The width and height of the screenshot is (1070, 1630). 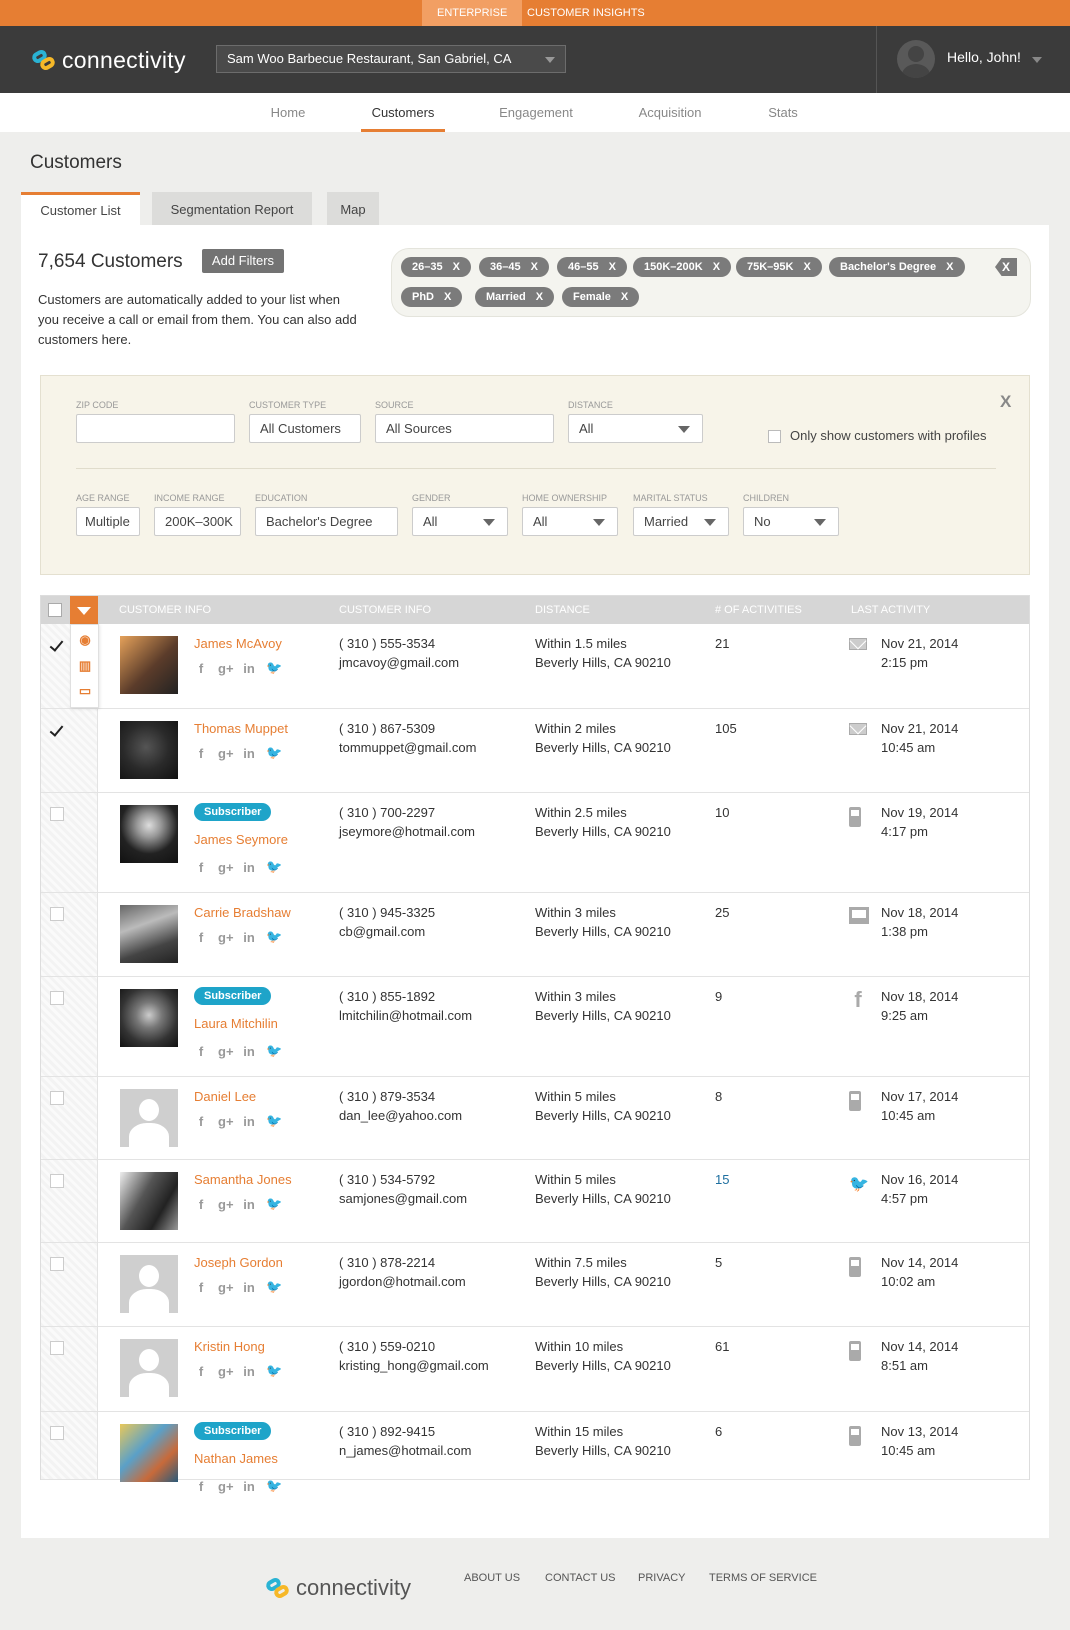 What do you see at coordinates (682, 267) in the screenshot?
I see `filter-chip: 150K–200K X` at bounding box center [682, 267].